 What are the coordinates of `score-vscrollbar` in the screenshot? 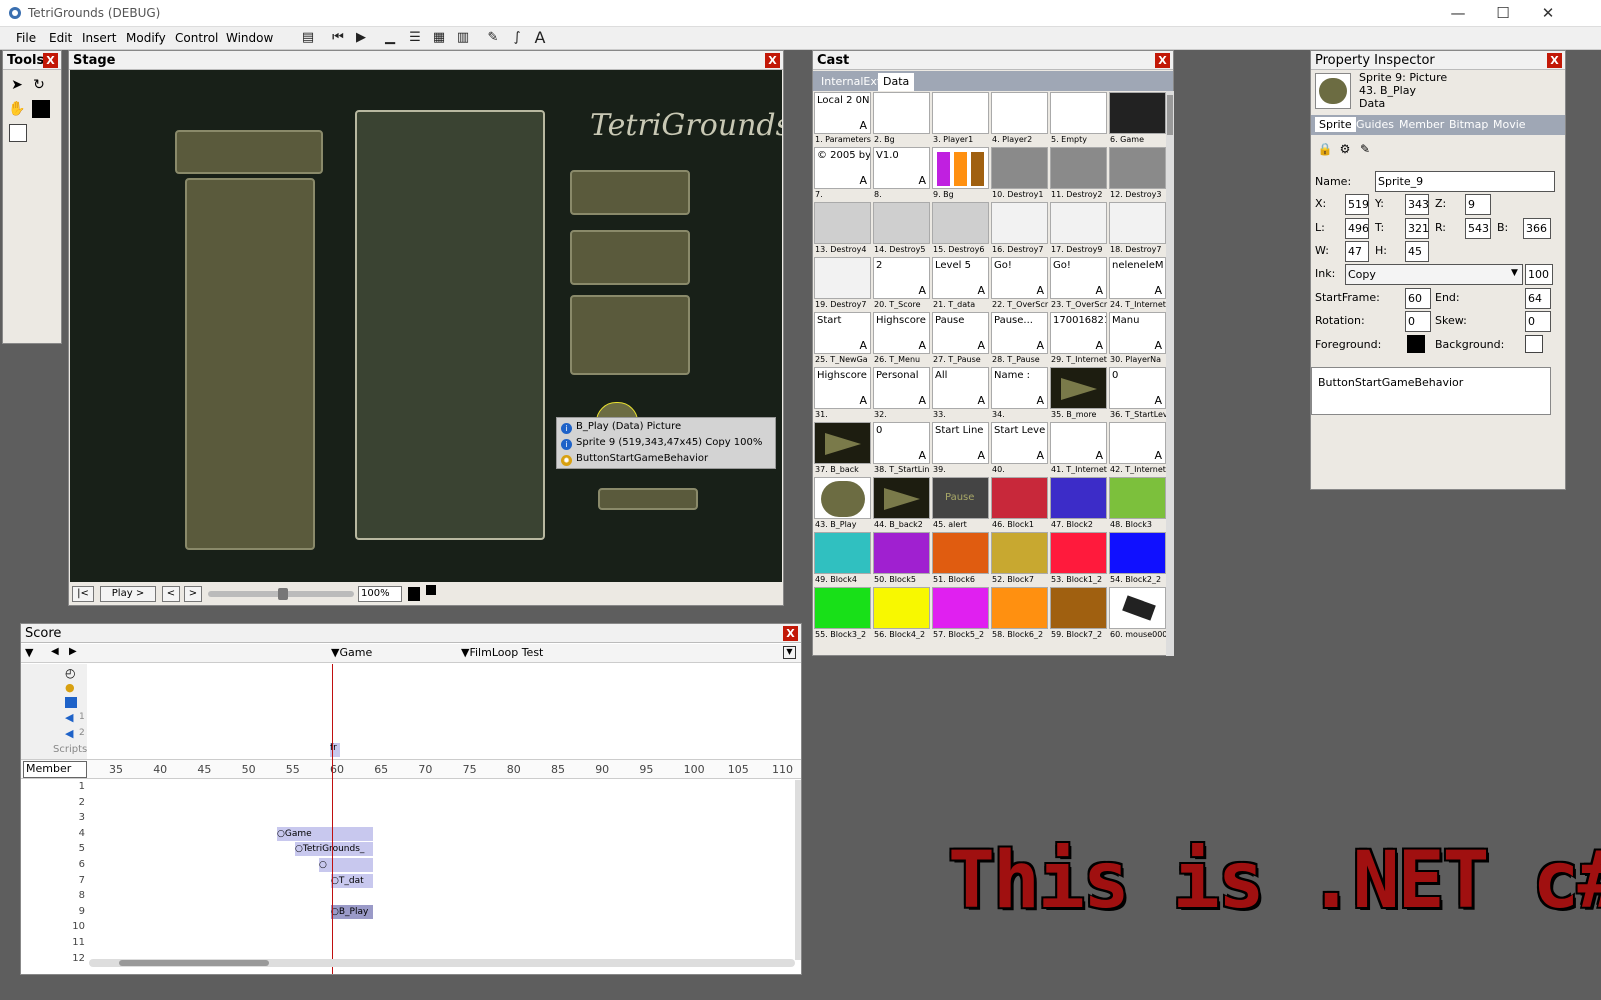 It's located at (798, 870).